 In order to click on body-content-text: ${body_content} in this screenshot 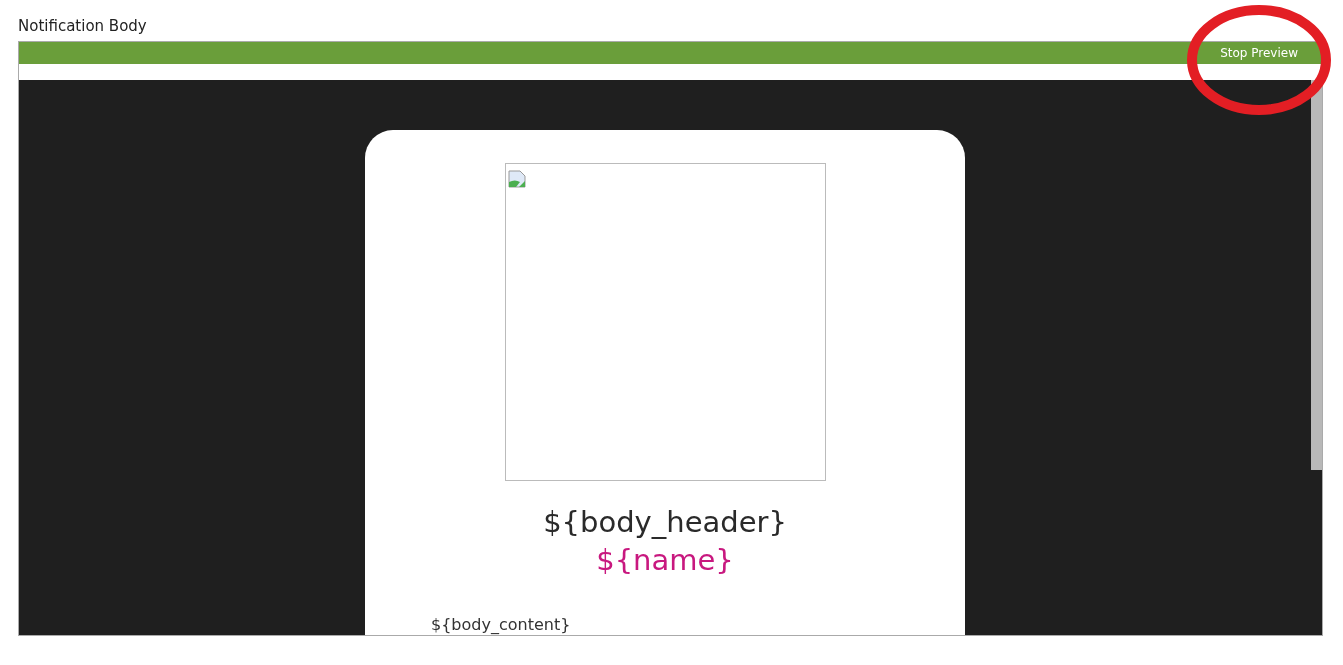, I will do `click(501, 625)`.